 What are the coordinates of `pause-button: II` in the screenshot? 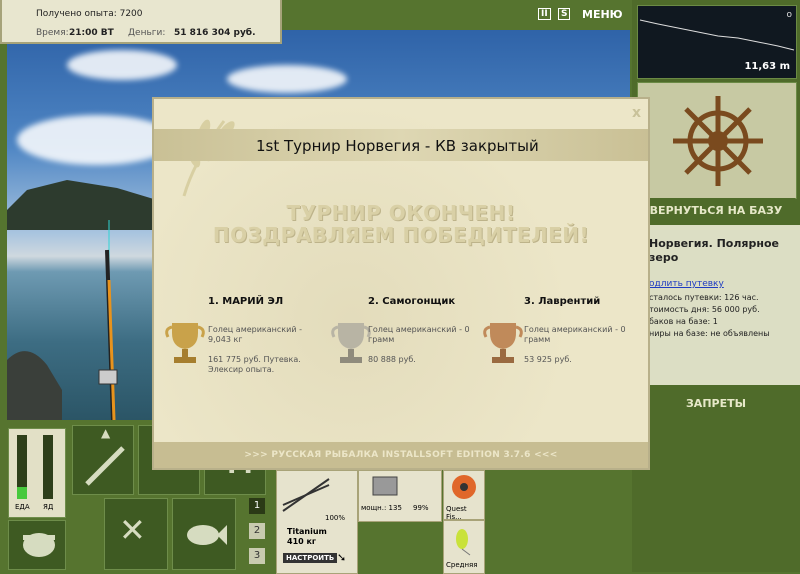 It's located at (544, 14).